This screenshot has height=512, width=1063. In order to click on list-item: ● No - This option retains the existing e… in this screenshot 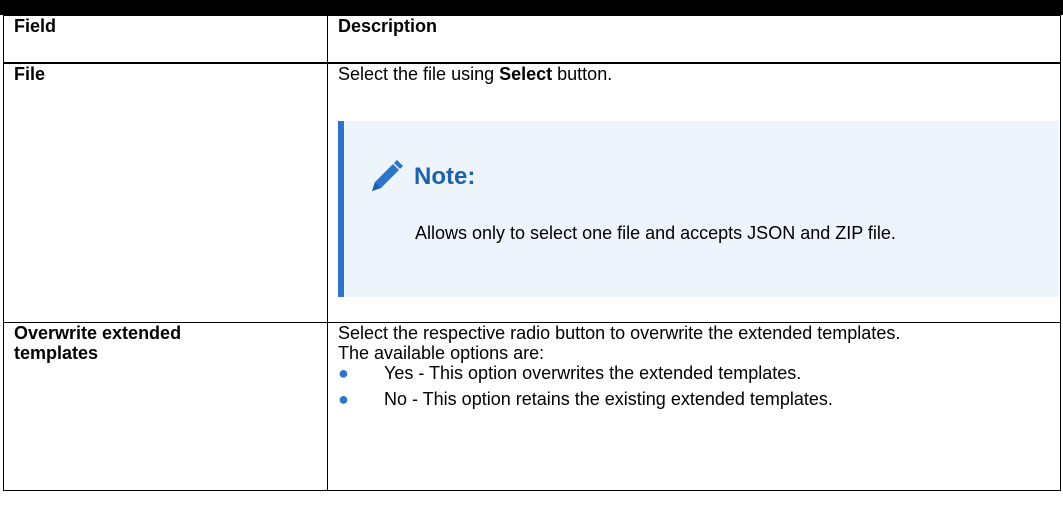, I will do `click(585, 399)`.